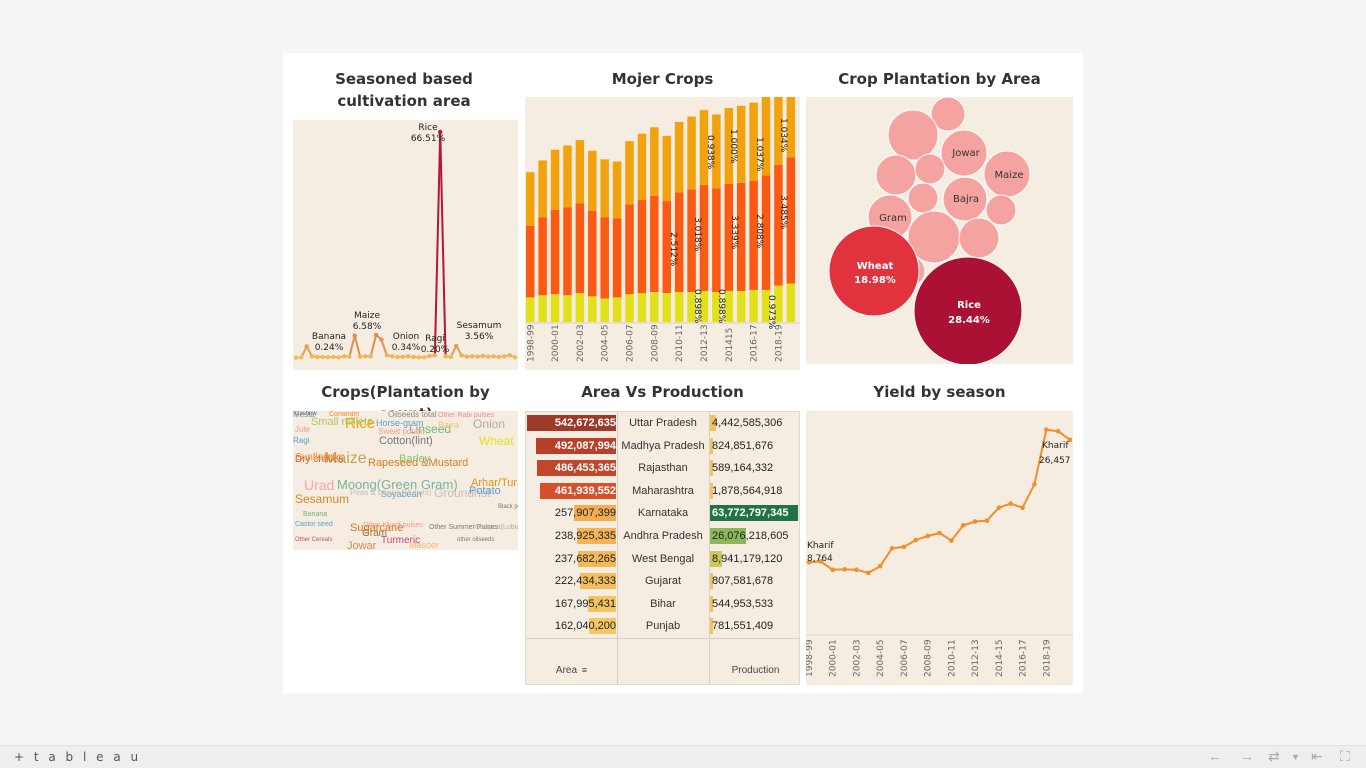 The width and height of the screenshot is (1366, 768). I want to click on state-name: Gujarat, so click(663, 581).